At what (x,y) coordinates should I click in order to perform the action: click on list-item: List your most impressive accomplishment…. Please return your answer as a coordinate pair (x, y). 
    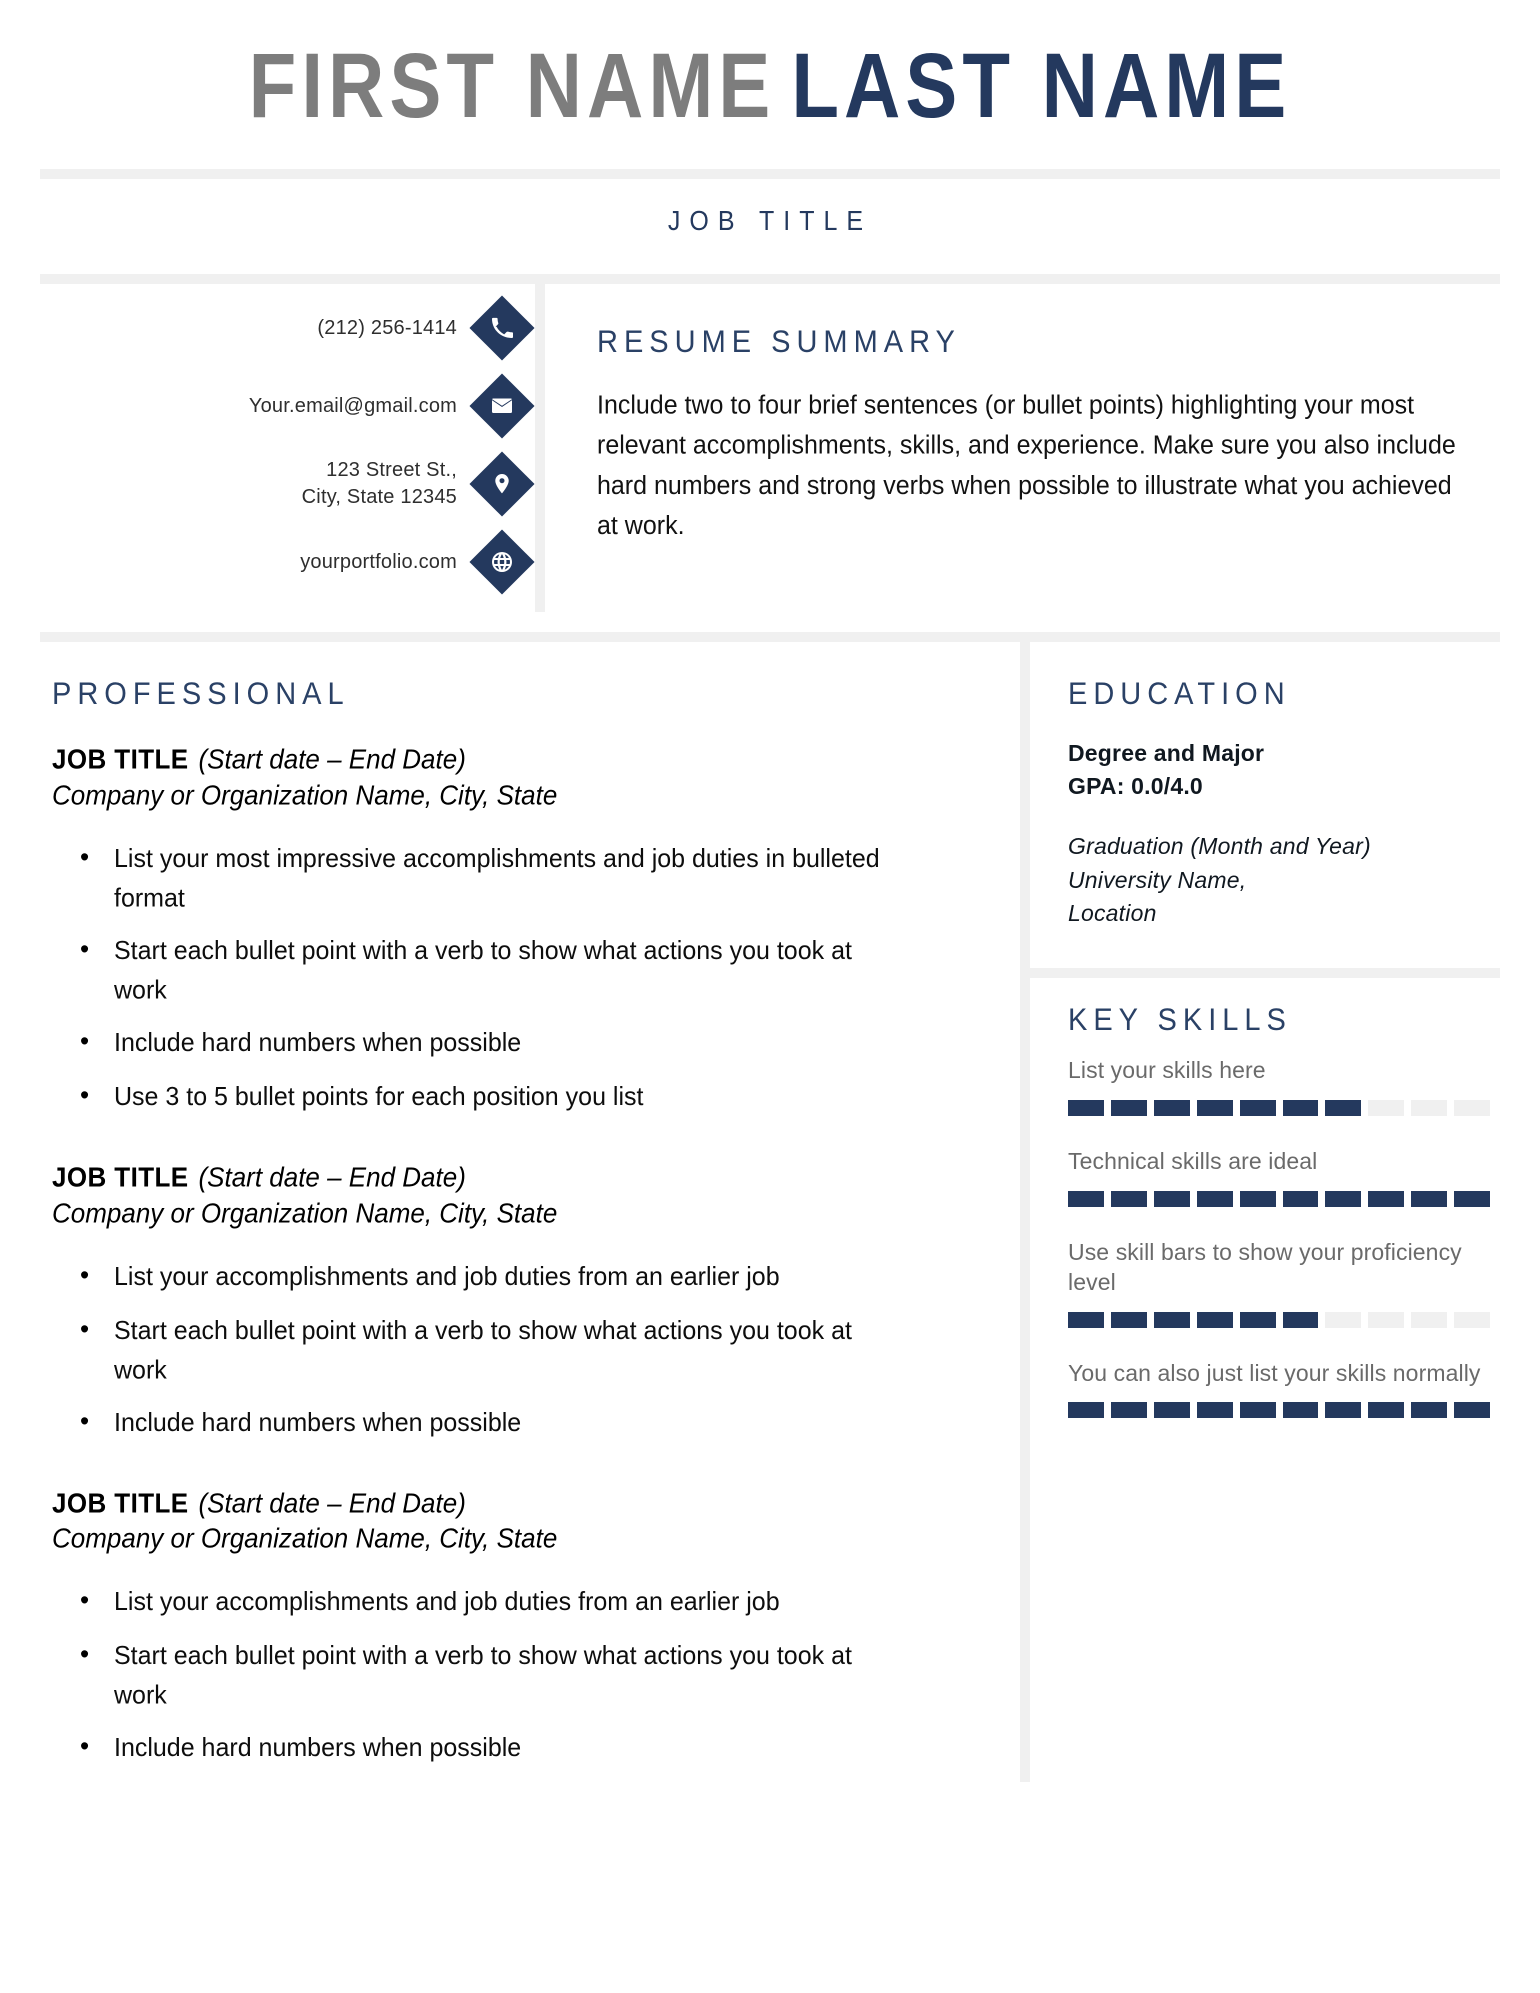
    Looking at the image, I should click on (472, 877).